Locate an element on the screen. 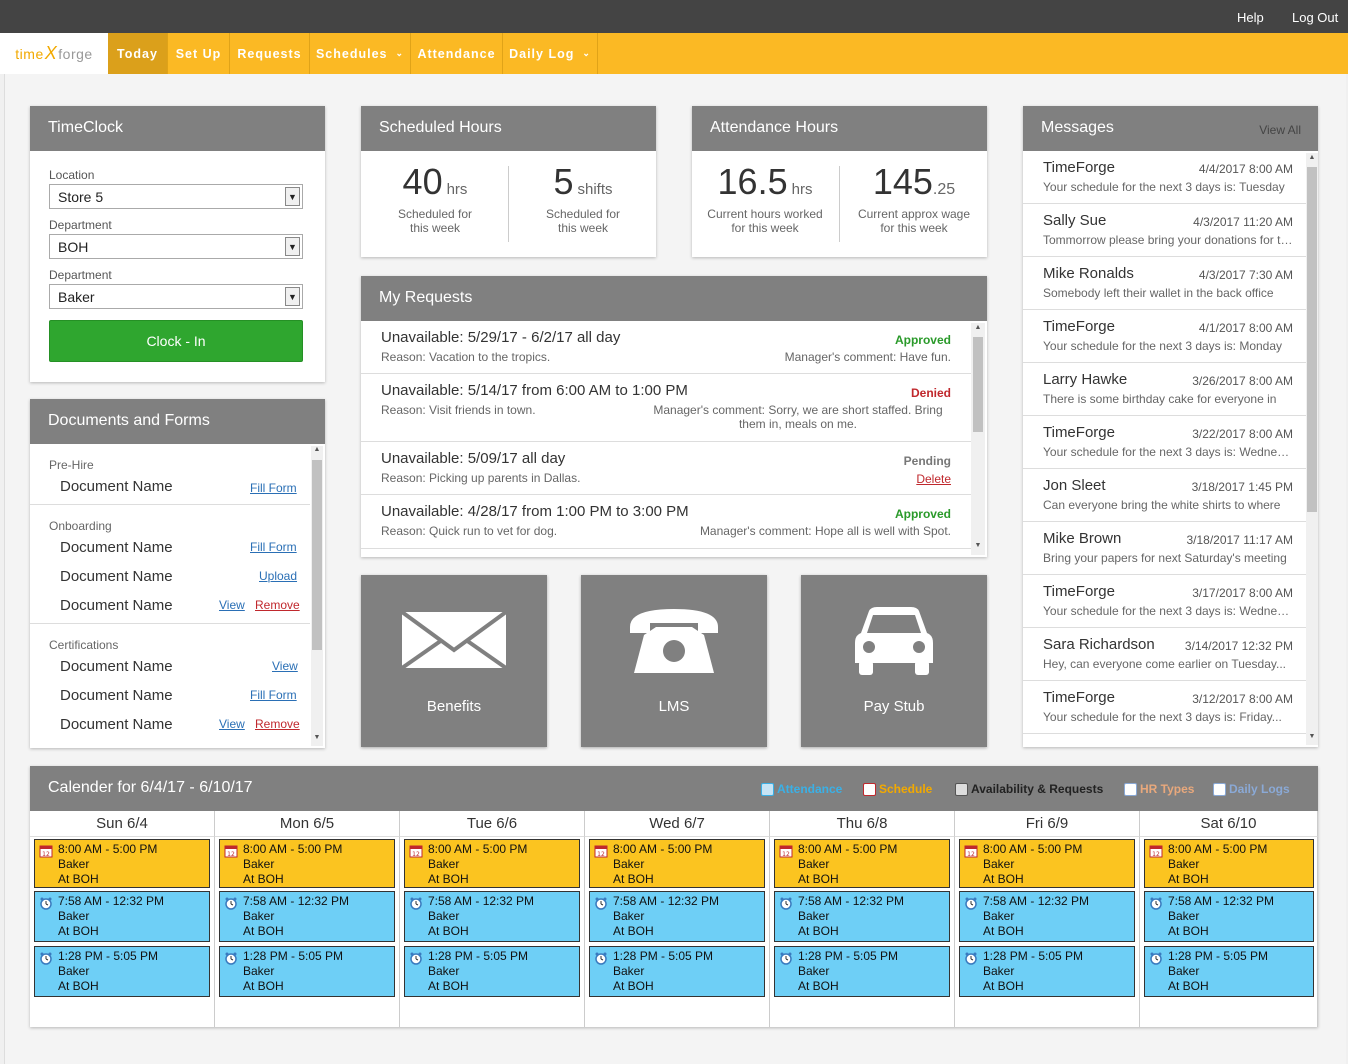  lms-tile: LMS is located at coordinates (674, 661).